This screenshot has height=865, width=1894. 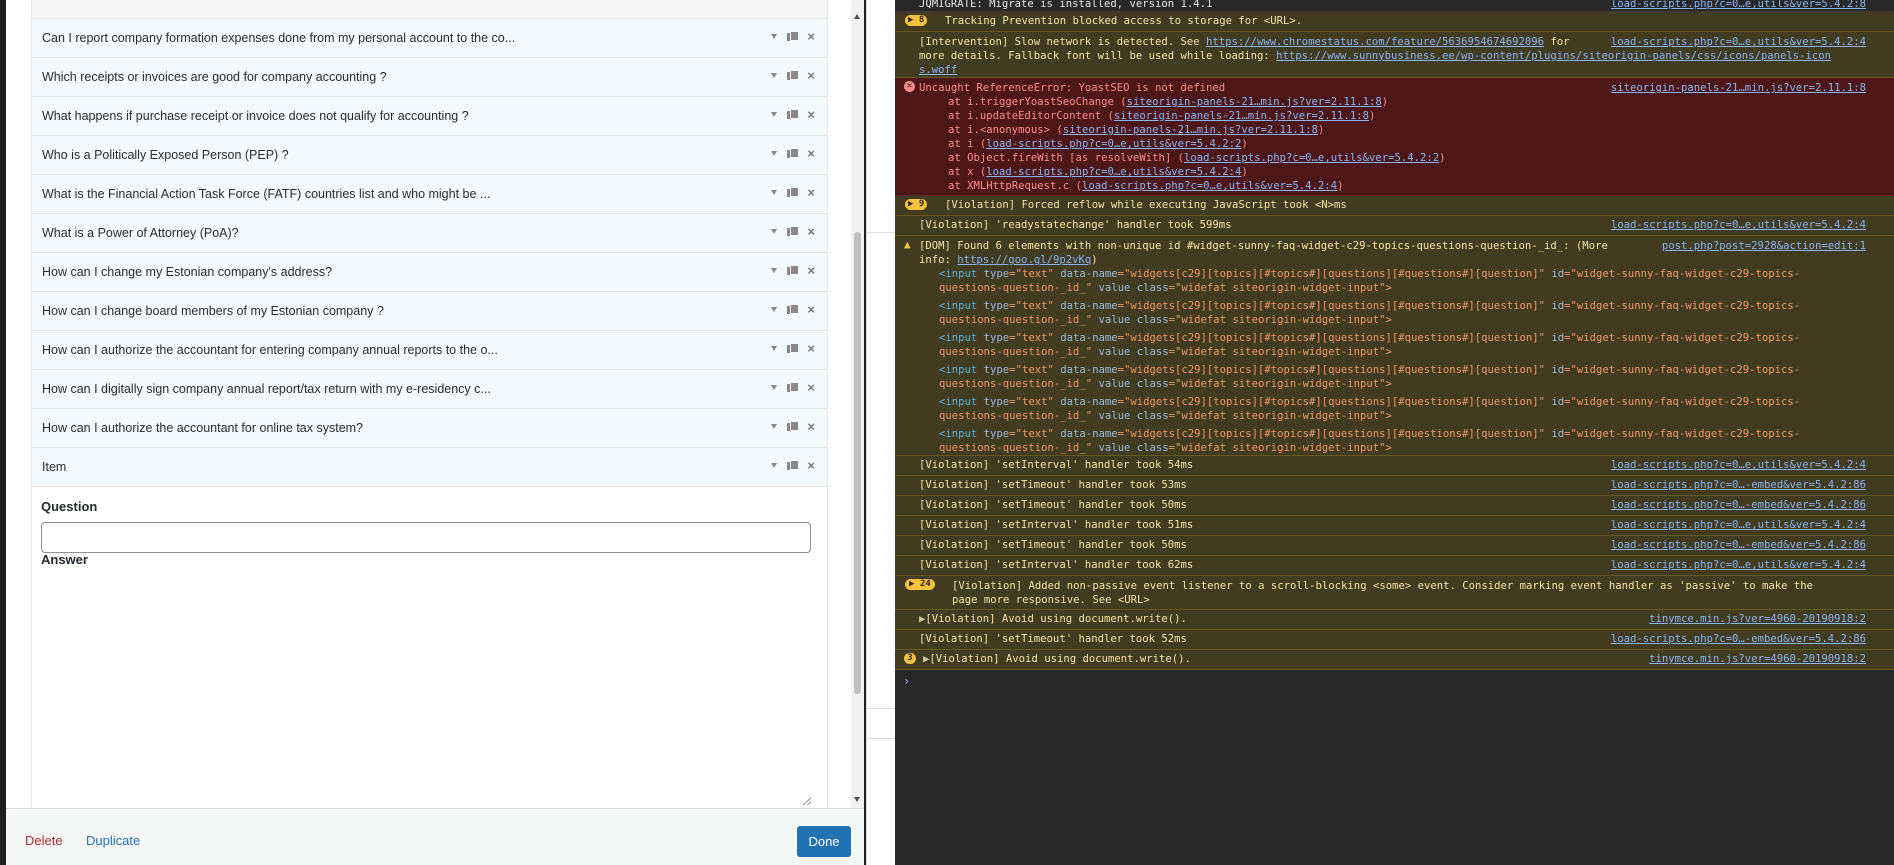 I want to click on question-input, so click(x=426, y=537).